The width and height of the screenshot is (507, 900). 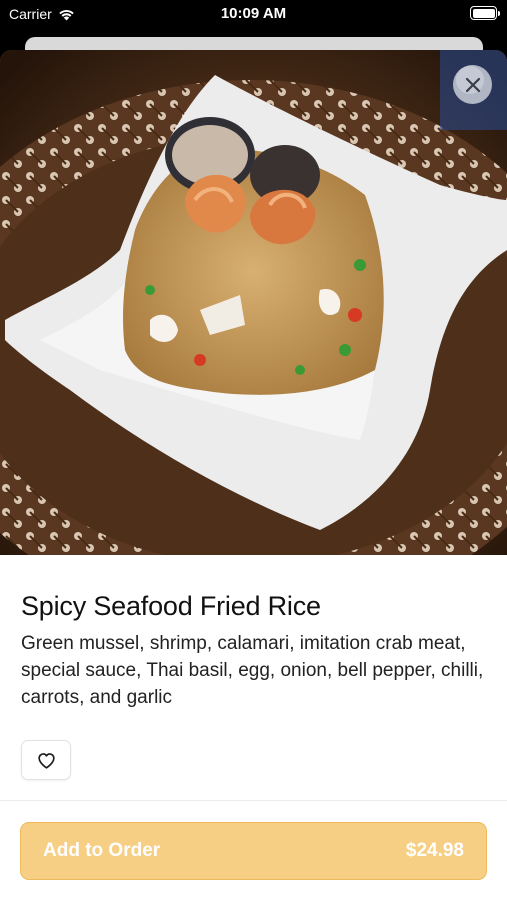 I want to click on close-icon, so click(x=472, y=84).